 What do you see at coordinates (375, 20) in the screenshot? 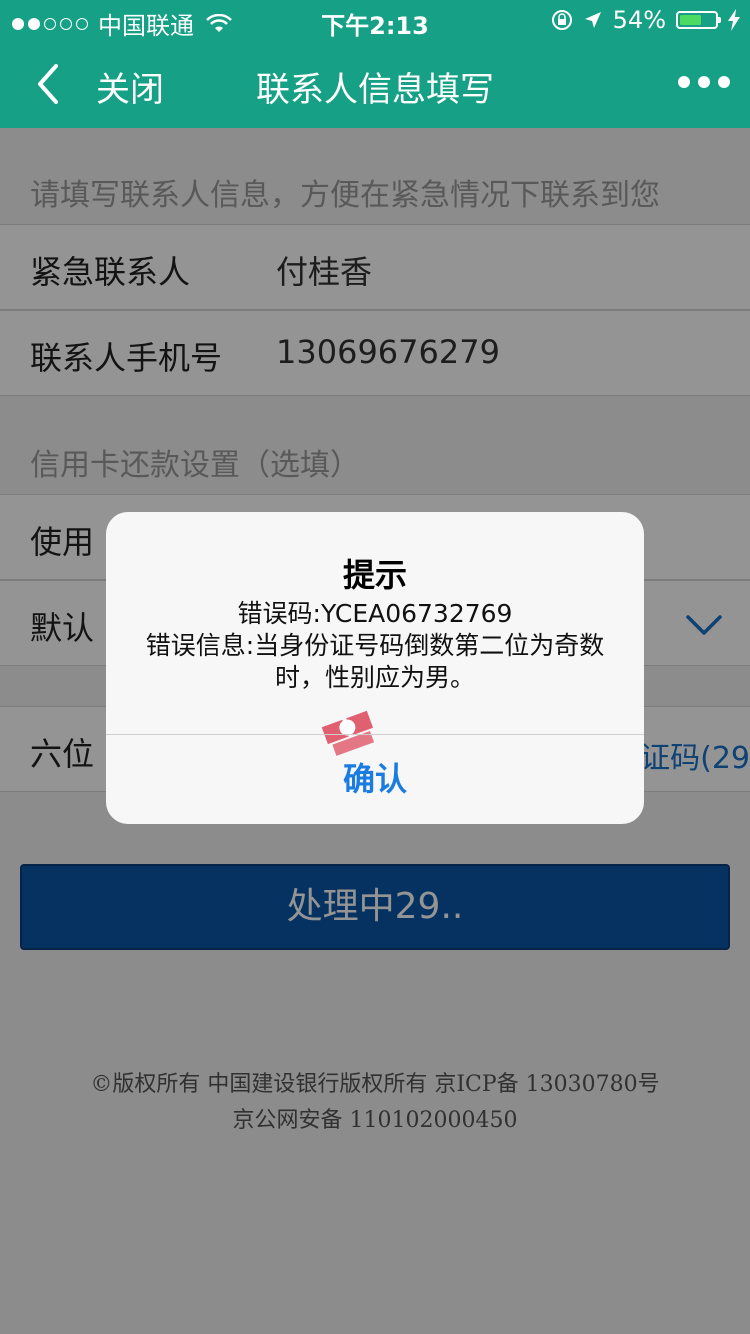
I see `status-bar: 中国联通 下午2:13 54%` at bounding box center [375, 20].